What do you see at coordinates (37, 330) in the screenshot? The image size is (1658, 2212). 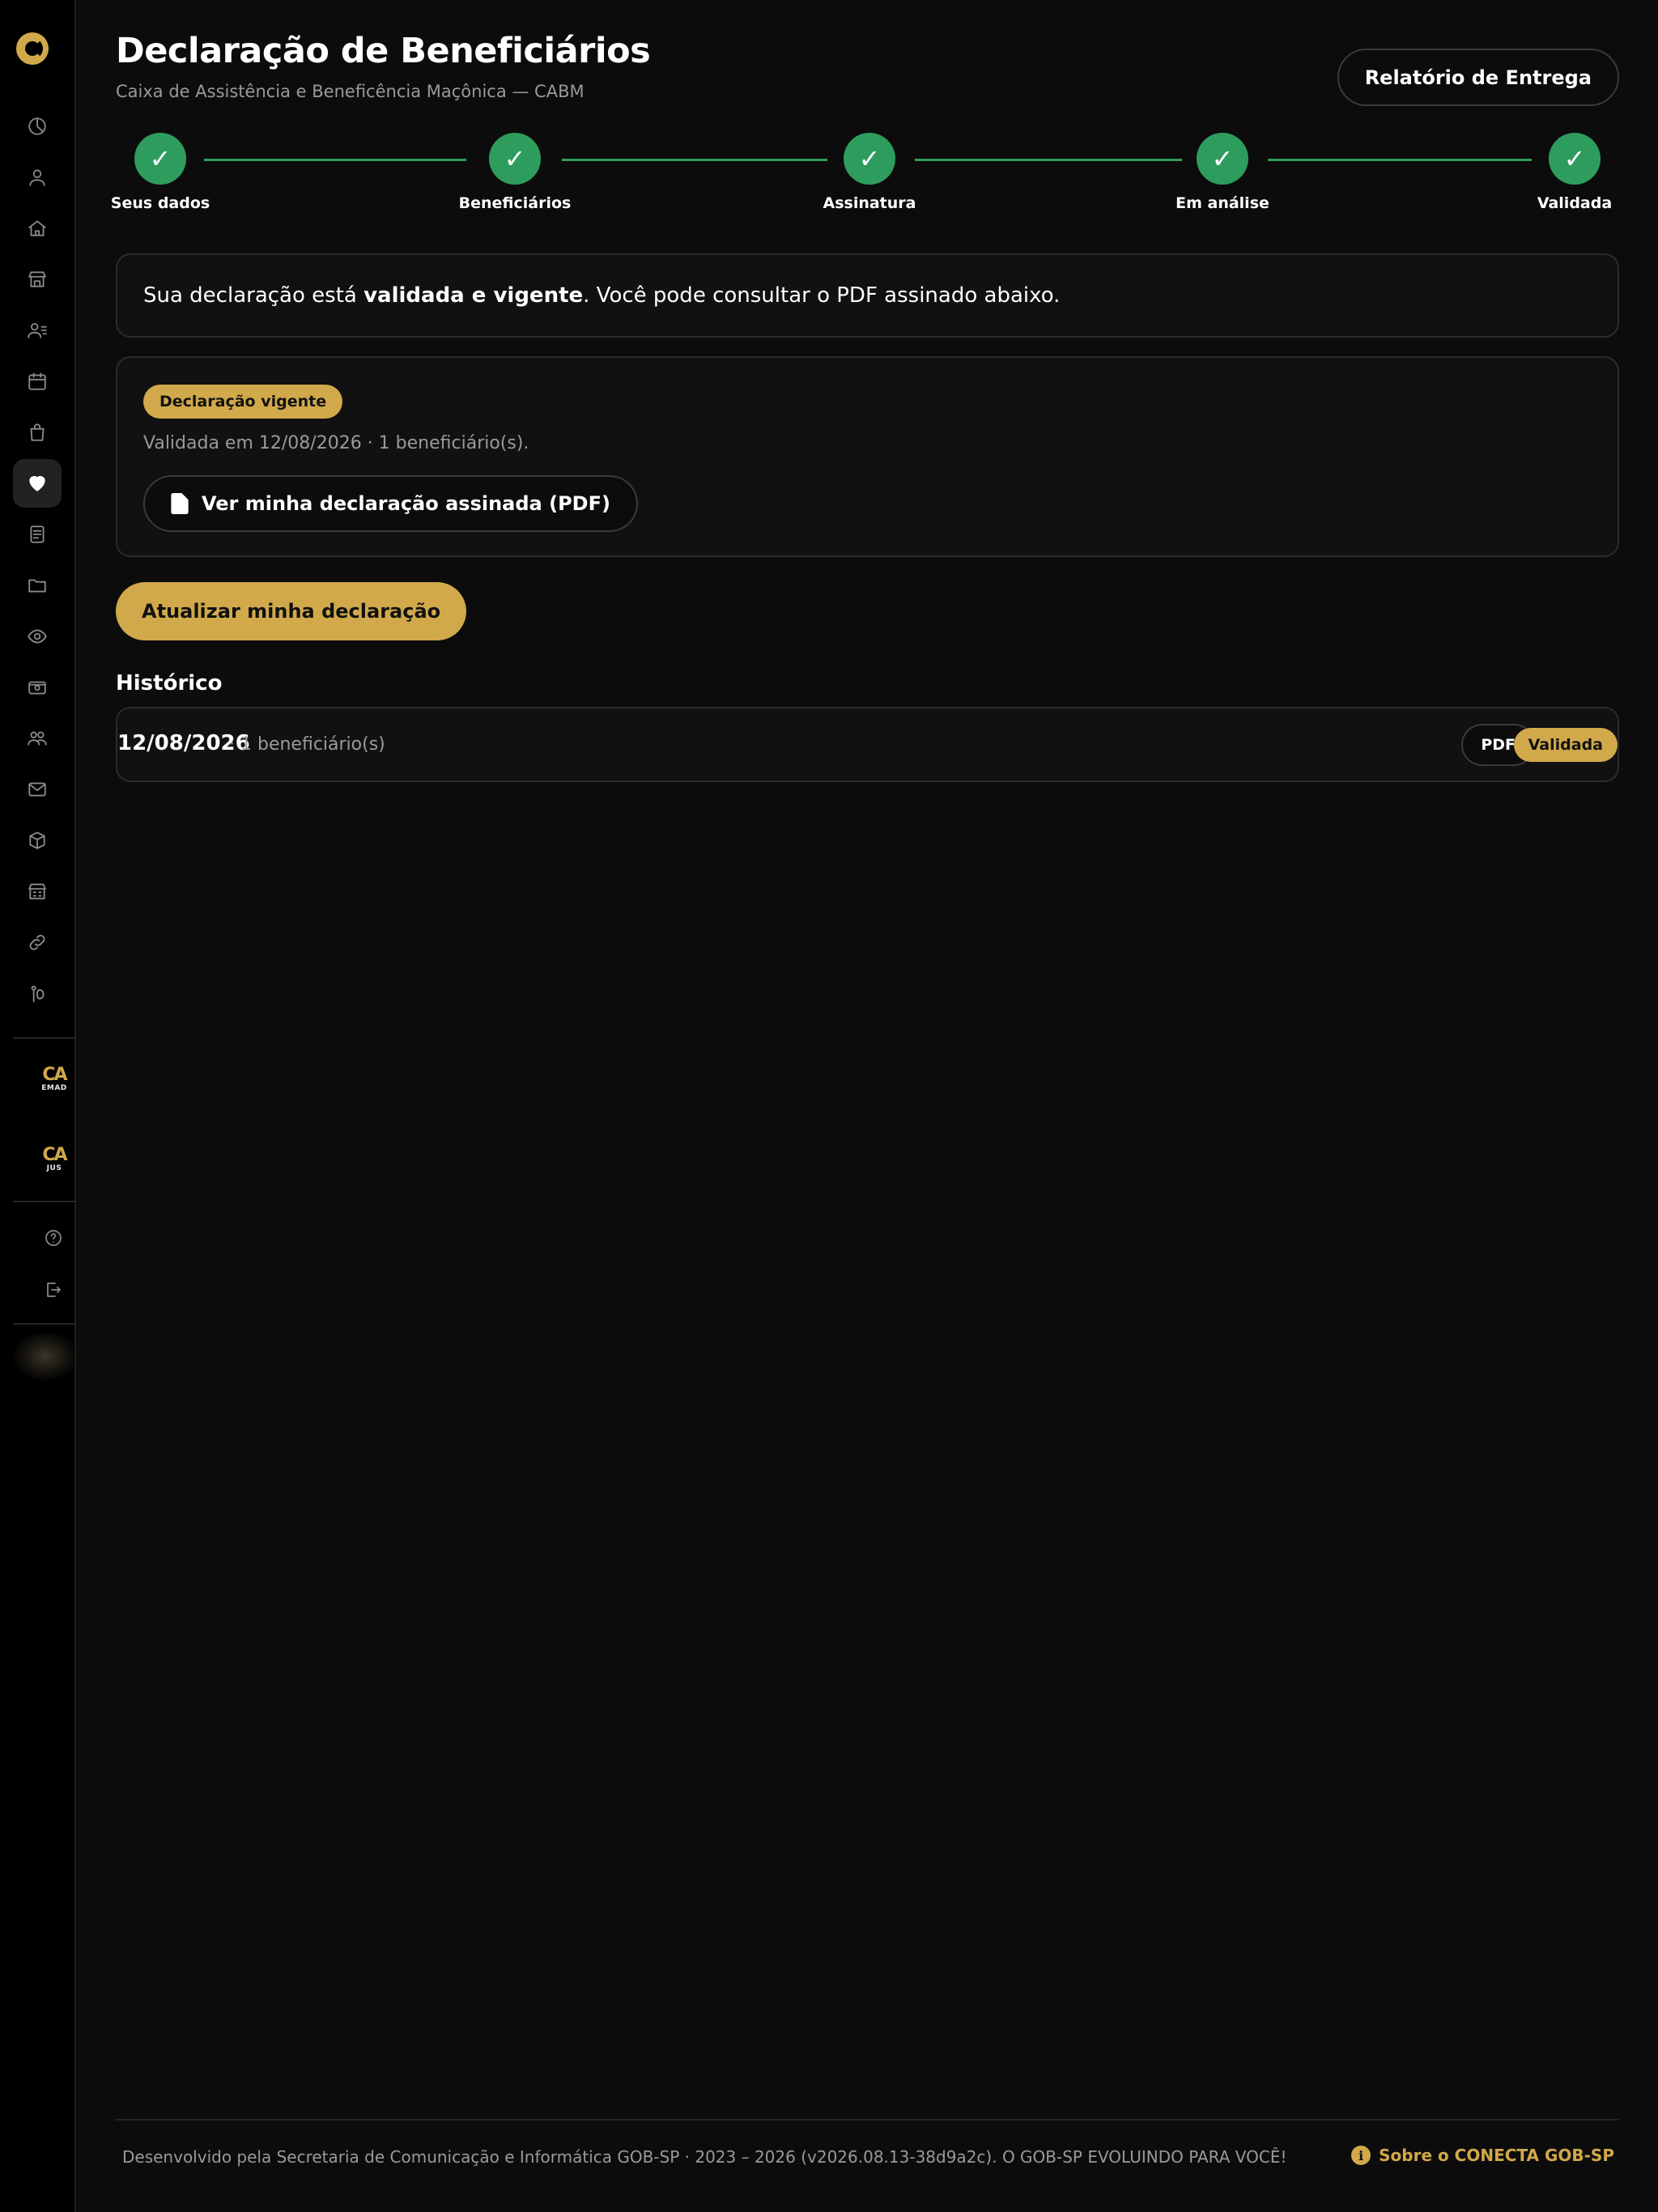 I see `members-icon` at bounding box center [37, 330].